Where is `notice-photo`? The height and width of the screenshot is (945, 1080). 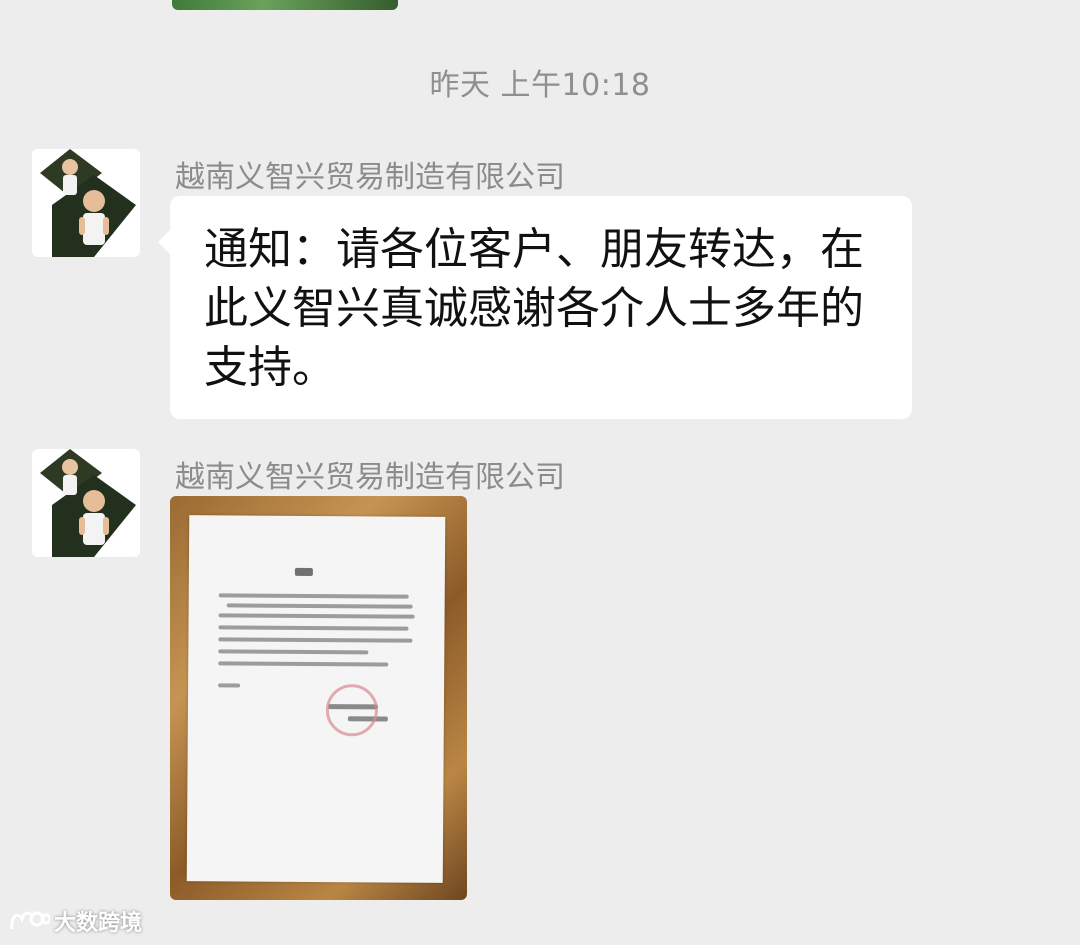
notice-photo is located at coordinates (318, 698).